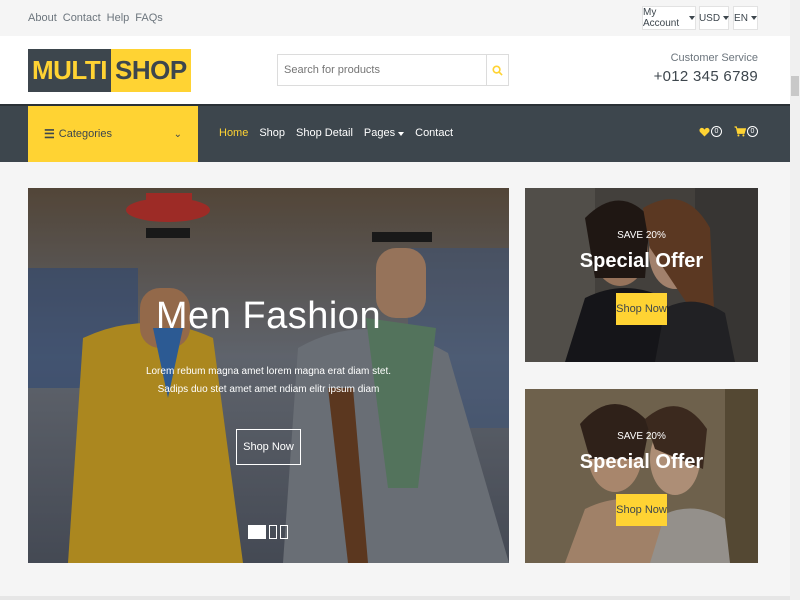 Image resolution: width=800 pixels, height=600 pixels. Describe the element at coordinates (641, 510) in the screenshot. I see `offer-2-shop-now-button: Shop Now` at that location.